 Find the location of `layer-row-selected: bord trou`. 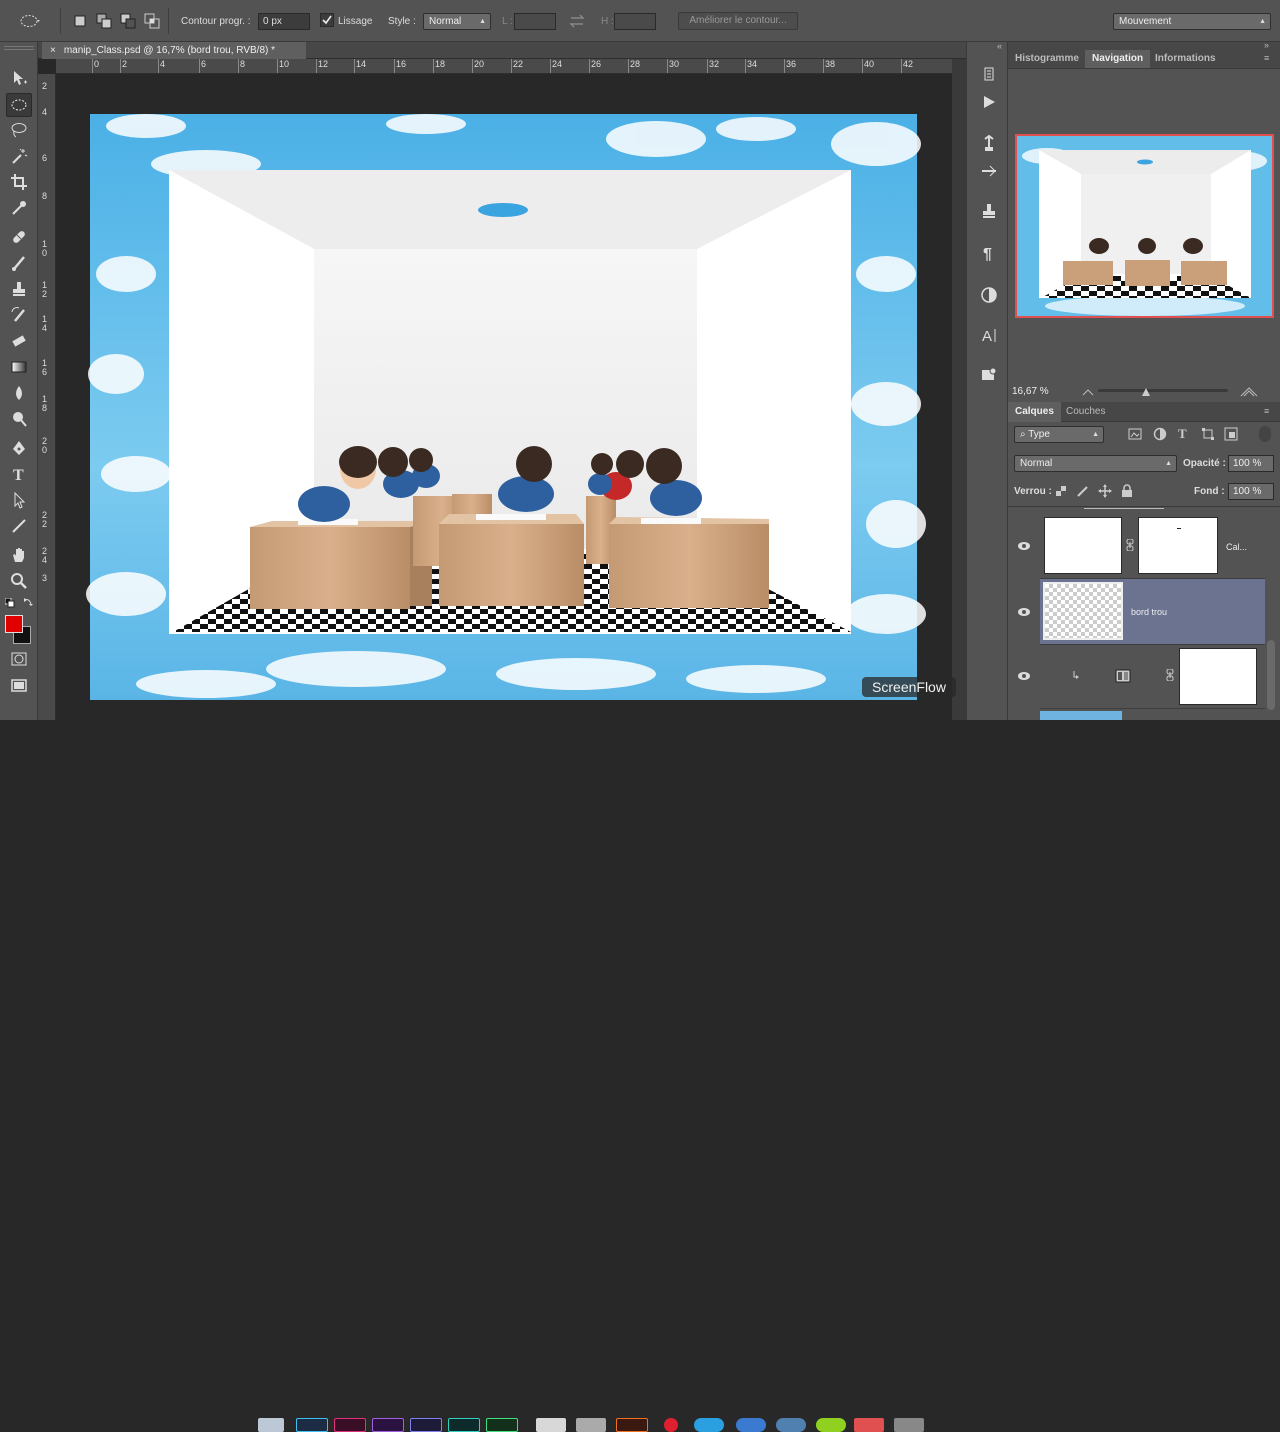

layer-row-selected: bord trou is located at coordinates (1152, 612).